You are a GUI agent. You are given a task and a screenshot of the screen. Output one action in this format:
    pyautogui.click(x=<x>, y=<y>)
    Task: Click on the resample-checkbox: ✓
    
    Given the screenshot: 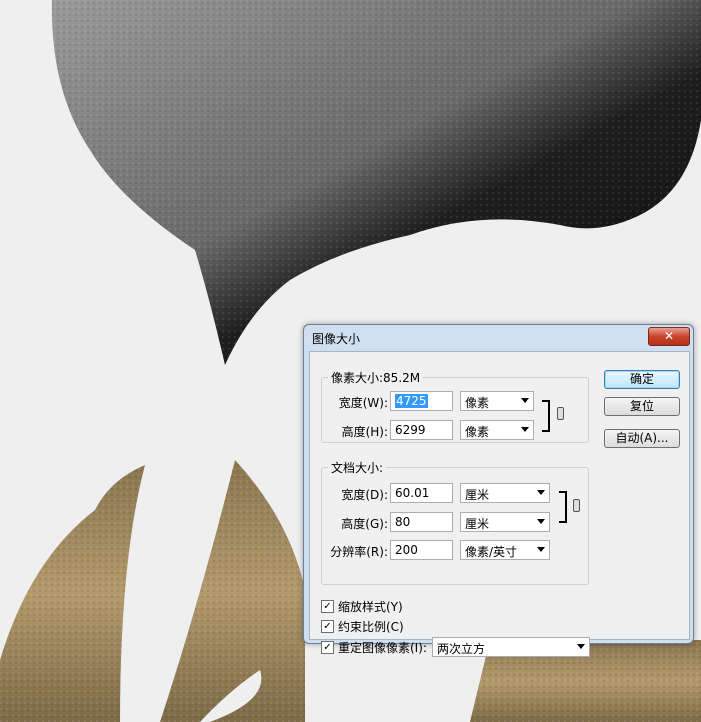 What is the action you would take?
    pyautogui.click(x=327, y=647)
    